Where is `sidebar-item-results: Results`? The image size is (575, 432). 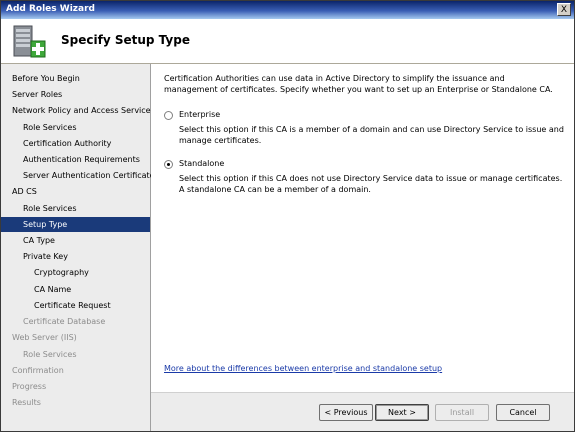 sidebar-item-results: Results is located at coordinates (26, 402).